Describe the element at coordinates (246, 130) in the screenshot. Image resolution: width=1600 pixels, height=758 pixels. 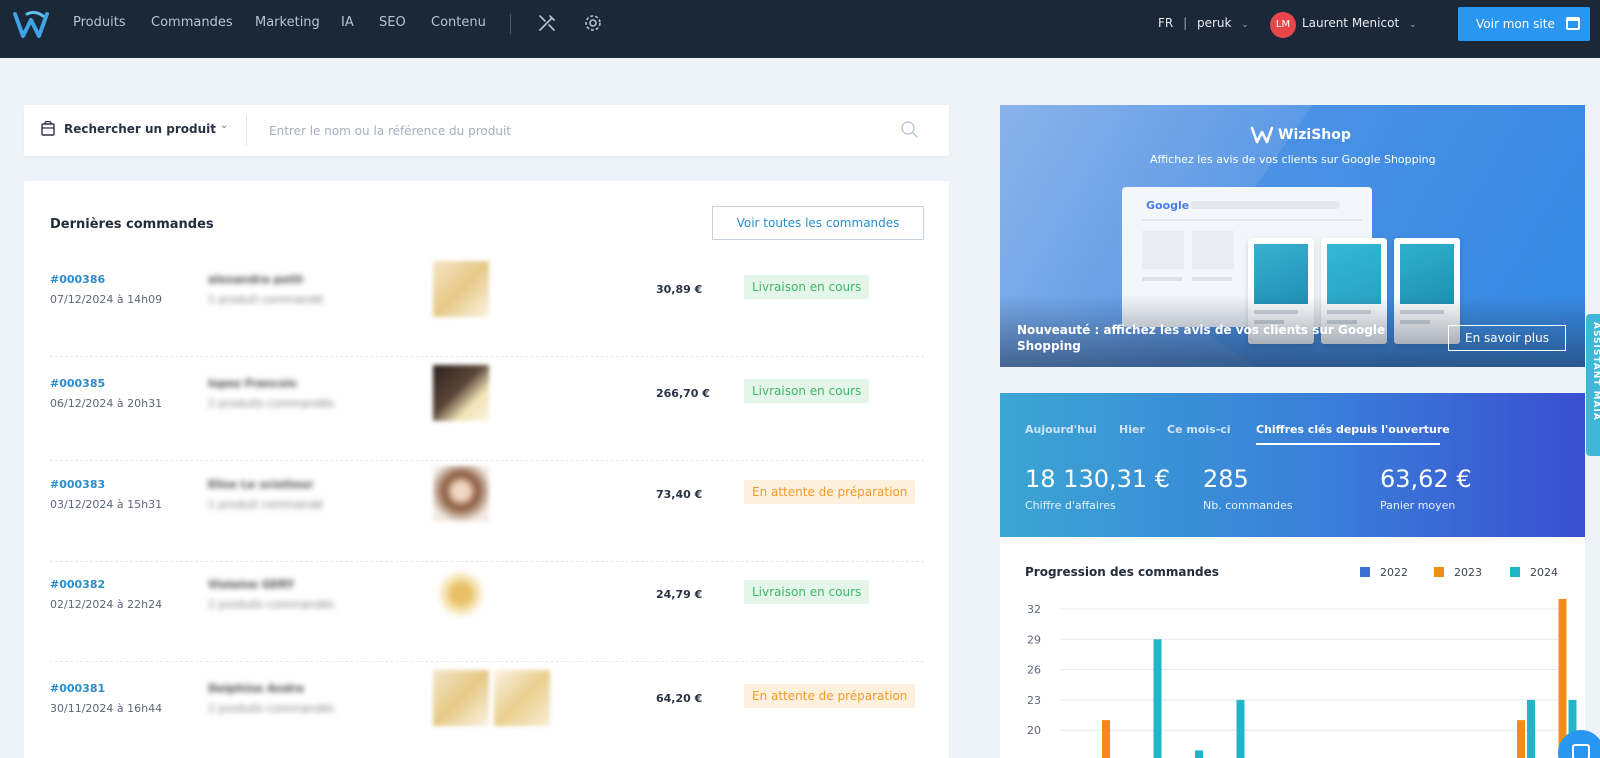
I see `search-separator` at that location.